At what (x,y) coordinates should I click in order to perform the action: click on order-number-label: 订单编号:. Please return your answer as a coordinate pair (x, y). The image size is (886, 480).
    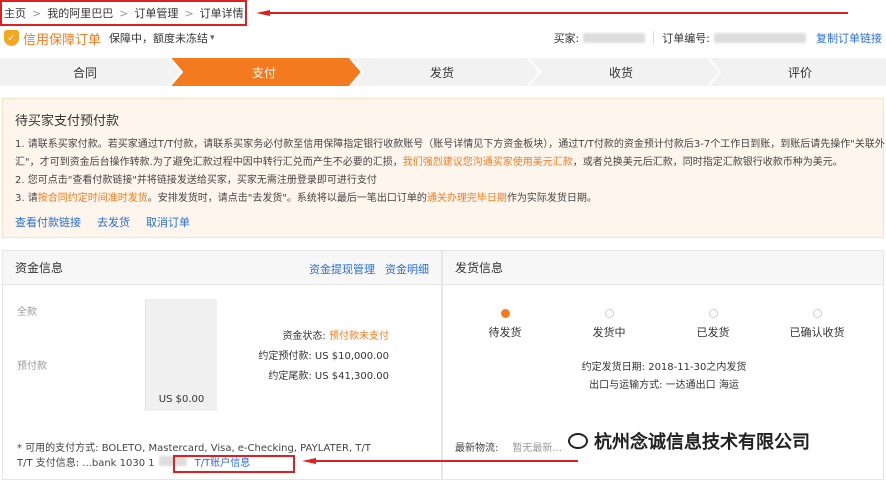
    Looking at the image, I should click on (686, 38).